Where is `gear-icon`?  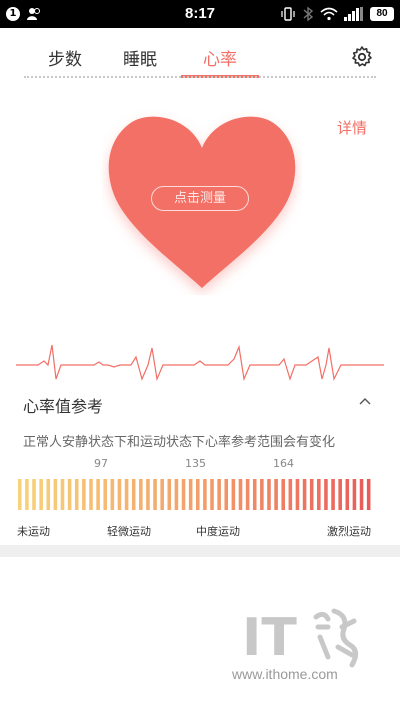
gear-icon is located at coordinates (362, 57).